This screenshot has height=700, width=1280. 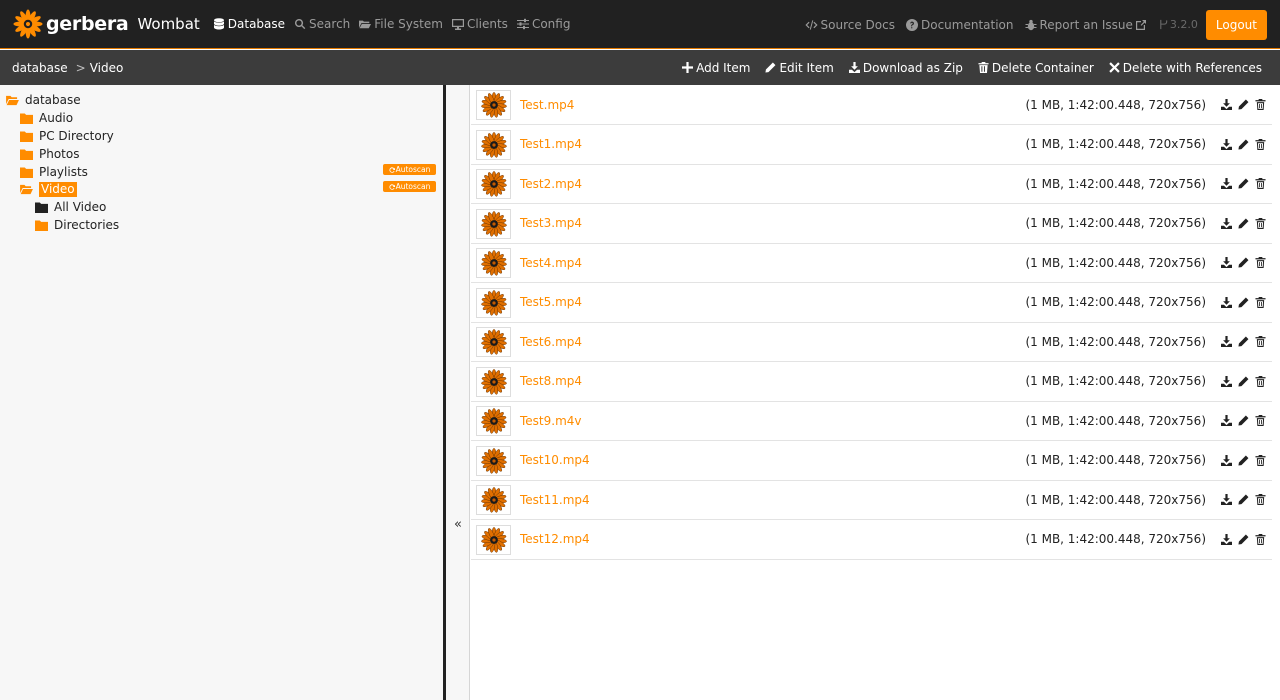 I want to click on list-item: Test1.mp4 (1 MB, 1:42:00.448, 720x756), so click(x=871, y=145).